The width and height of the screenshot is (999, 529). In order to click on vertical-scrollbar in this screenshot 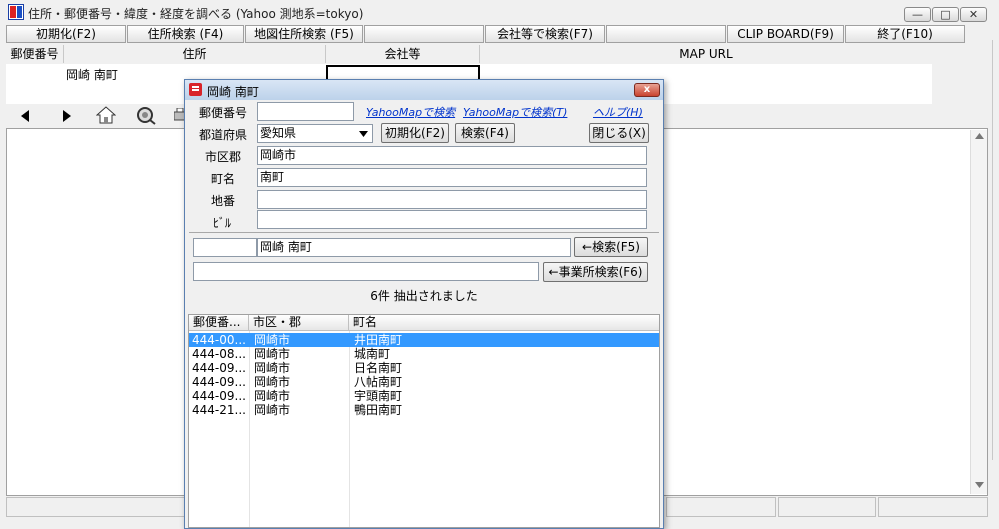, I will do `click(978, 312)`.